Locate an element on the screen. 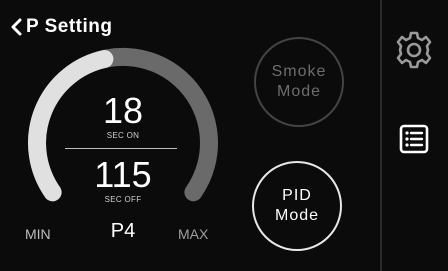  pid-mode-label-line2: Mode is located at coordinates (297, 215).